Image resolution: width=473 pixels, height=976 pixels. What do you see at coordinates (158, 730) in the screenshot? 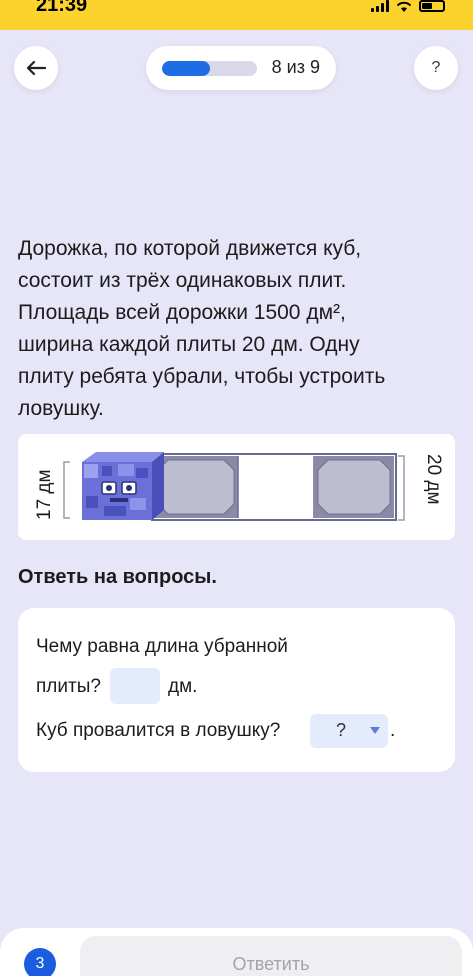
I see `question-2-text: Куб провалится в ловушку?` at bounding box center [158, 730].